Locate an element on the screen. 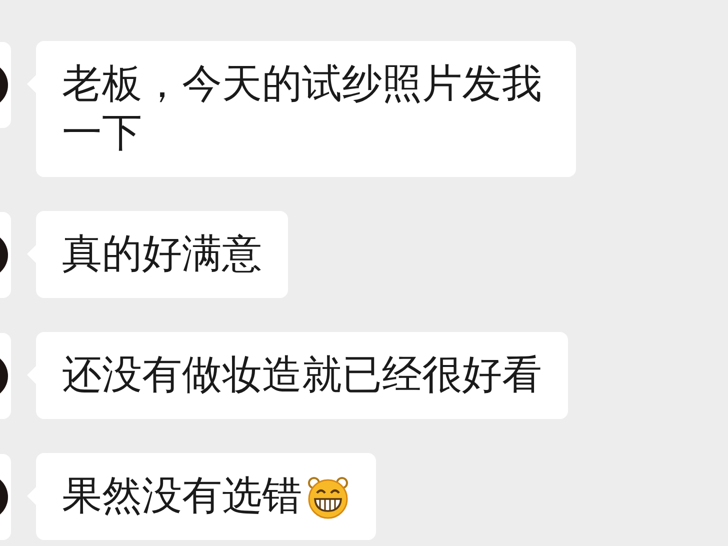 This screenshot has height=546, width=728. message-text: 真的好满意 is located at coordinates (162, 254).